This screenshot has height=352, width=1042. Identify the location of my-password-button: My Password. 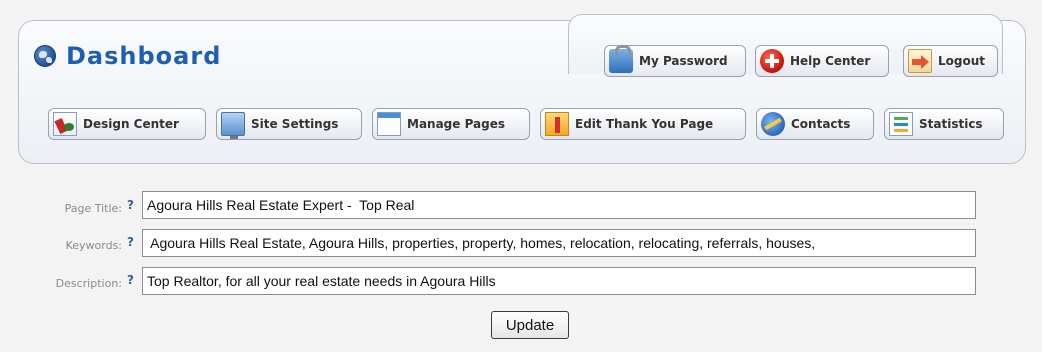
(675, 61).